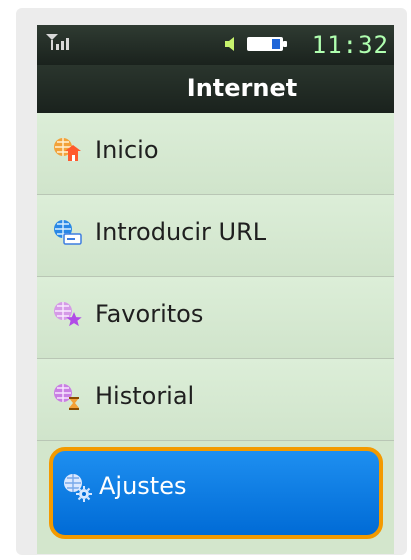 The height and width of the screenshot is (560, 411). Describe the element at coordinates (215, 400) in the screenshot. I see `menu-item-historial: Historial` at that location.